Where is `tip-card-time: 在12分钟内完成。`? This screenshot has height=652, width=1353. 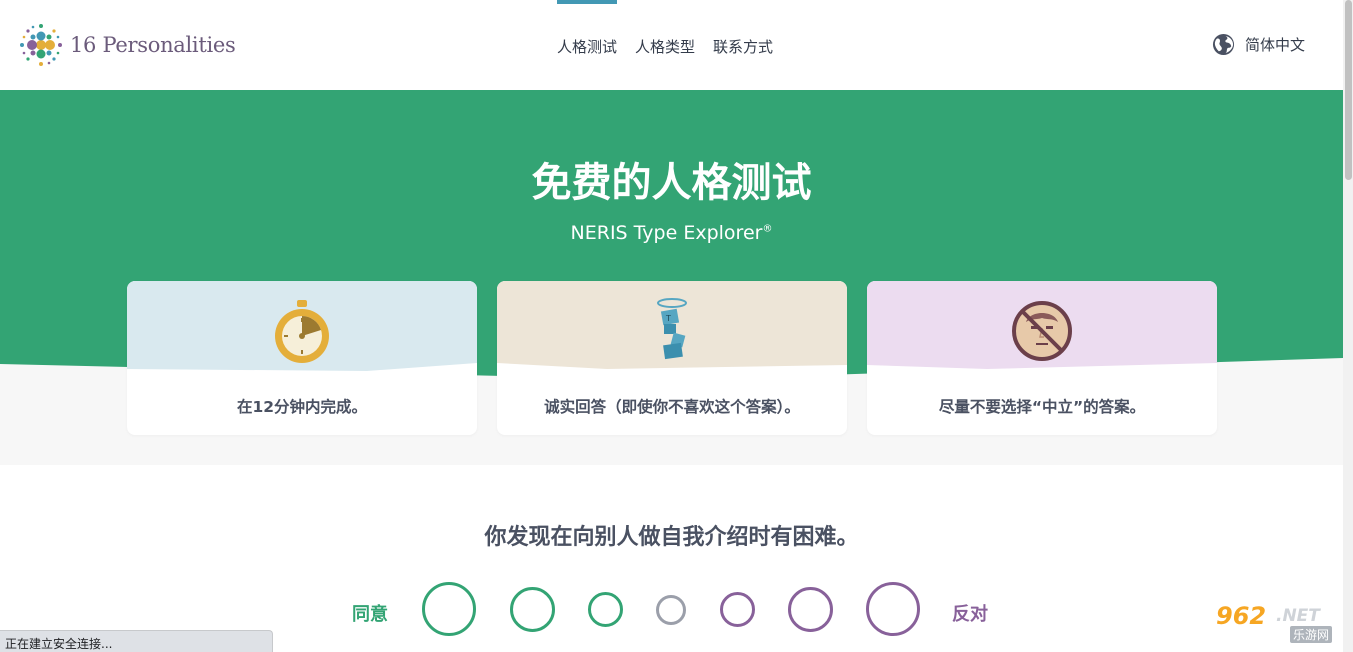
tip-card-time: 在12分钟内完成。 is located at coordinates (302, 358).